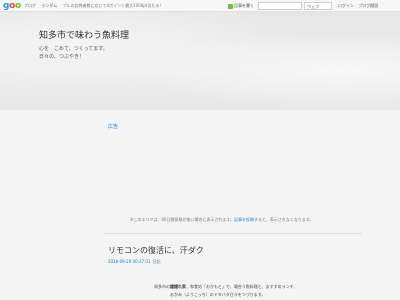 The height and width of the screenshot is (300, 400). I want to click on pencil-icon, so click(230, 6).